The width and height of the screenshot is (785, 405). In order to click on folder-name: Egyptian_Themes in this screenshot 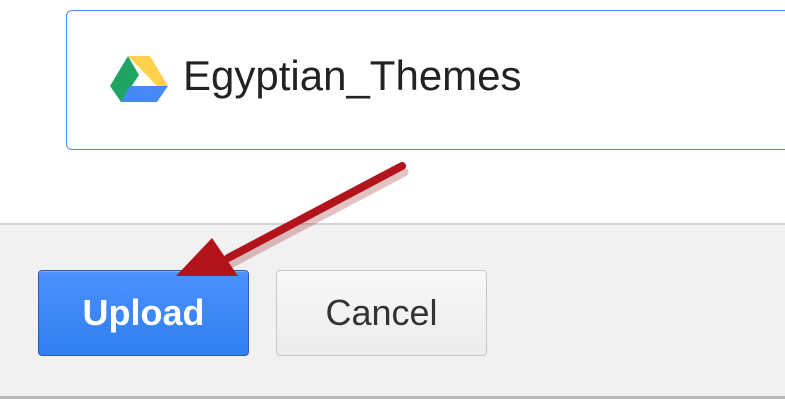, I will do `click(352, 75)`.